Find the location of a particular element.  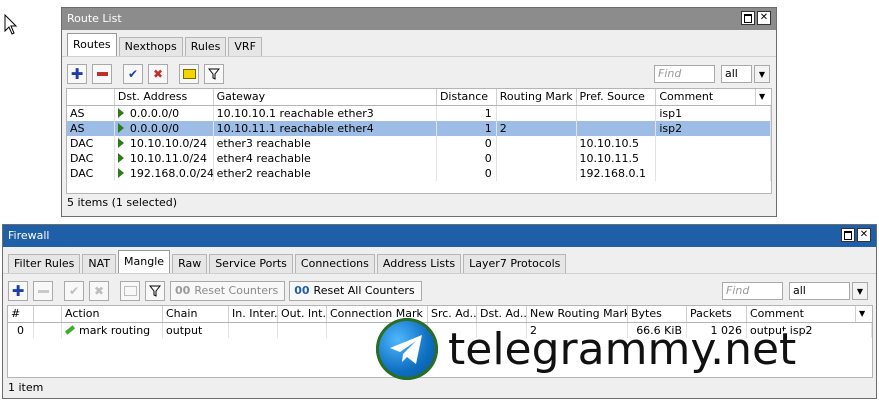

col-gateway: Gateway is located at coordinates (325, 97).